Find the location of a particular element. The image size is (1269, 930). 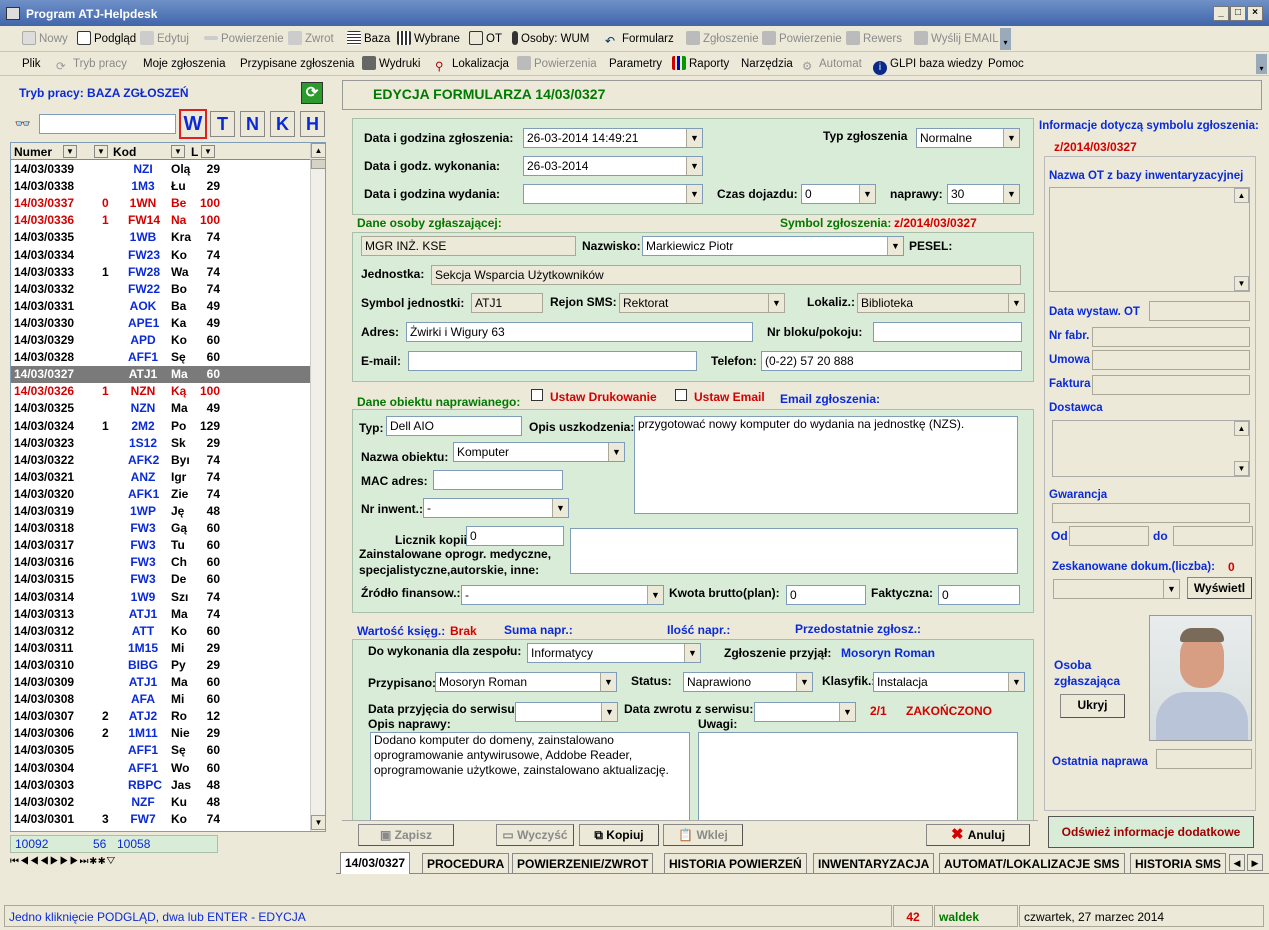

close-button: × is located at coordinates (1255, 13).